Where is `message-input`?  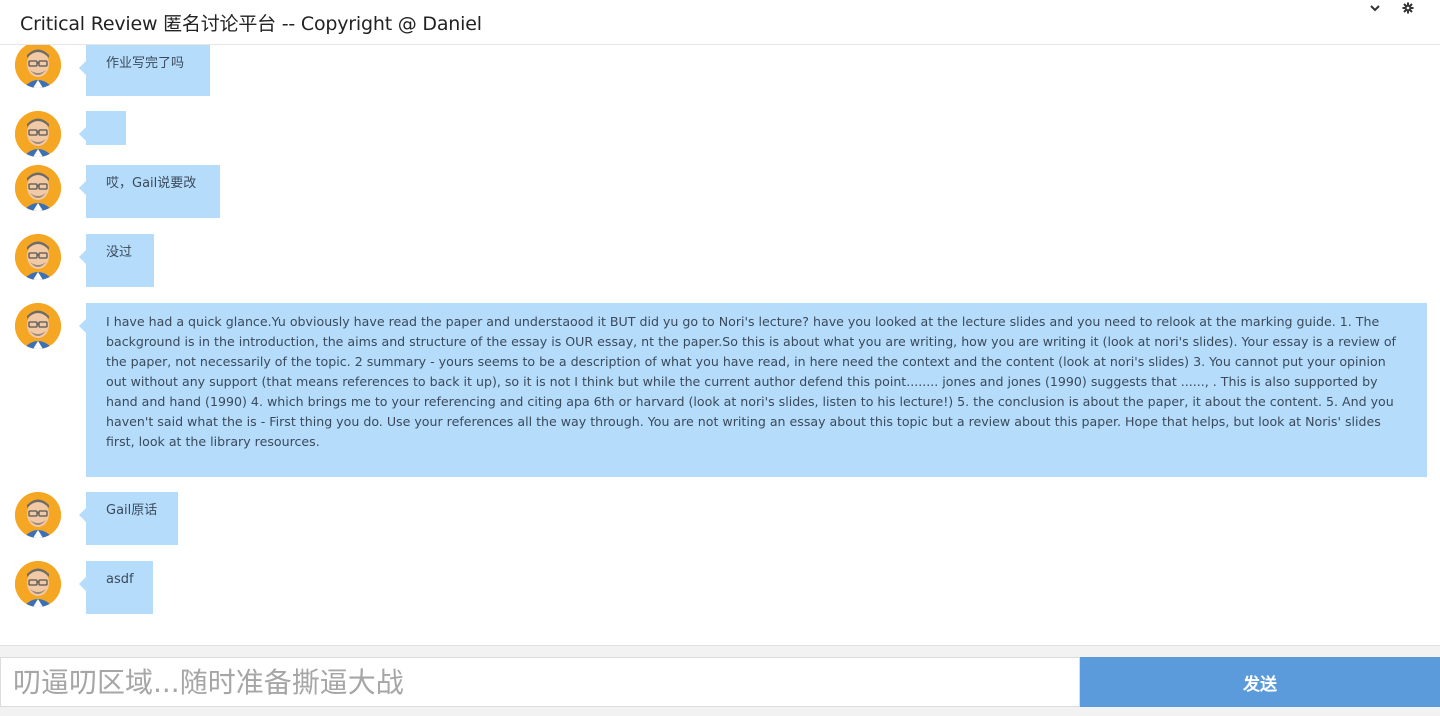
message-input is located at coordinates (540, 682).